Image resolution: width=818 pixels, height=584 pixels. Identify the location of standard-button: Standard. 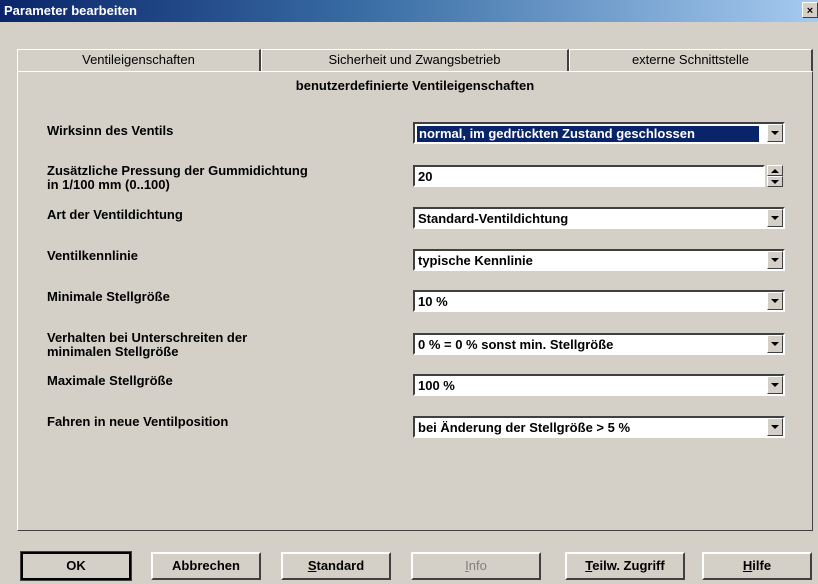
(336, 566).